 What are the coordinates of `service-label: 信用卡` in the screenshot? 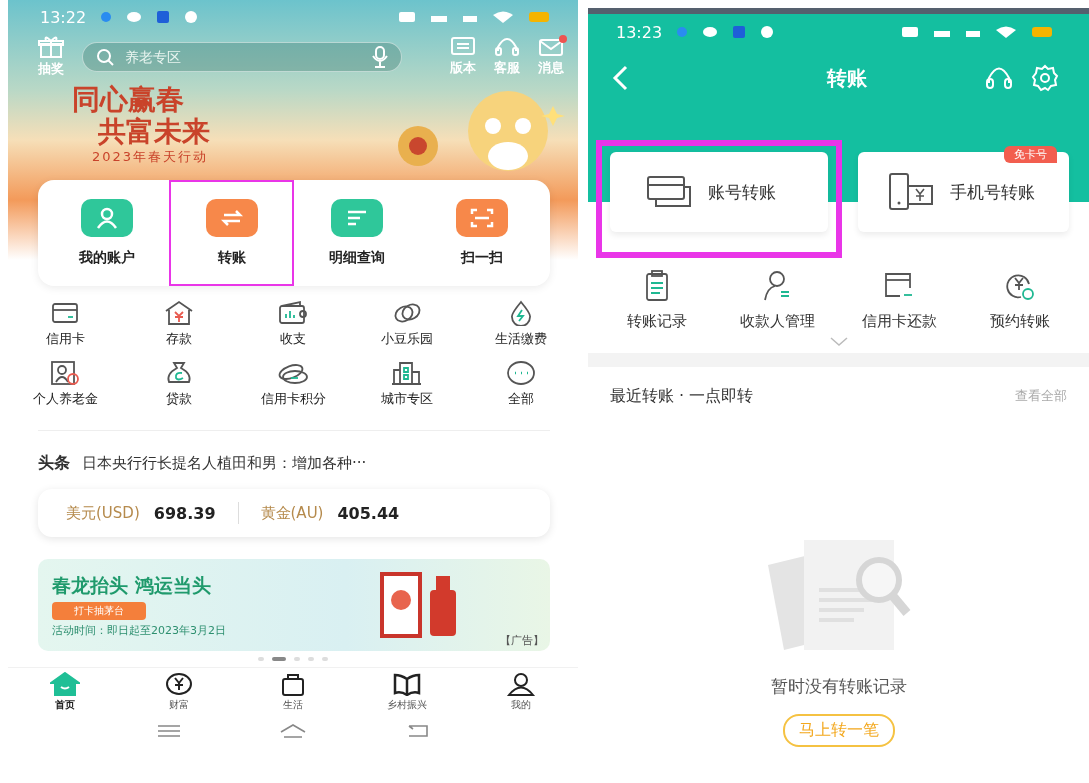 It's located at (65, 339).